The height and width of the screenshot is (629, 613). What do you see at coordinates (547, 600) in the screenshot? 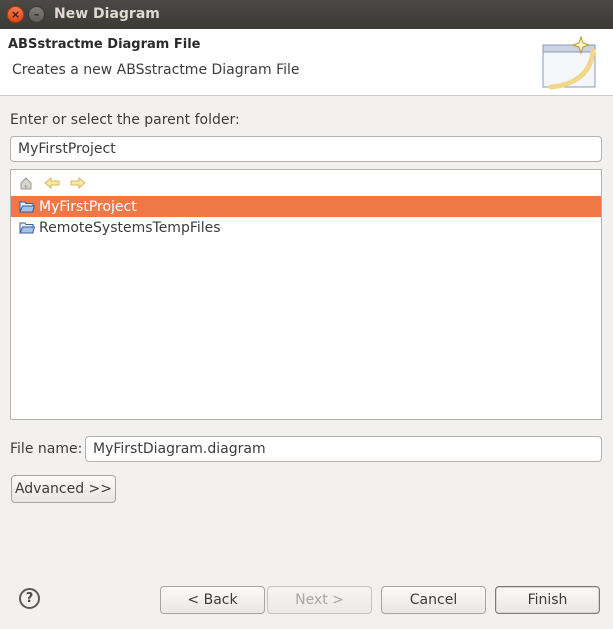
I see `finish-button: Finish` at bounding box center [547, 600].